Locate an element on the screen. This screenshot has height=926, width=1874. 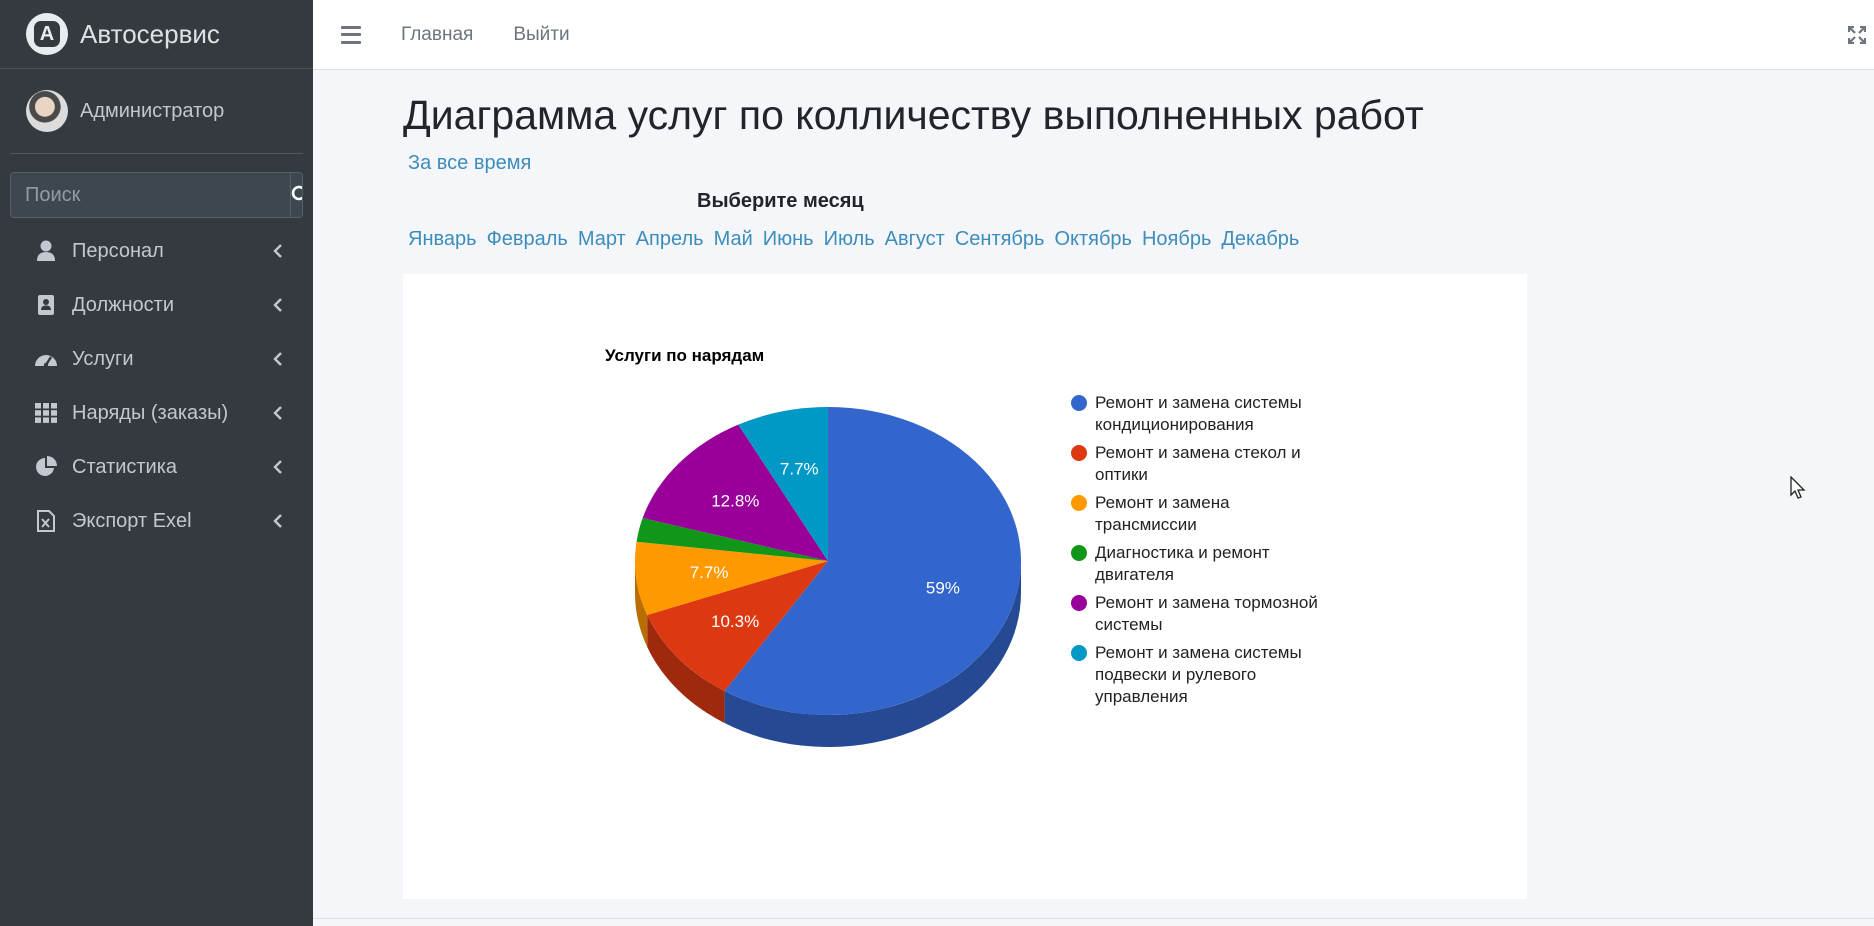
month-link-november: Ноябрь is located at coordinates (1176, 239).